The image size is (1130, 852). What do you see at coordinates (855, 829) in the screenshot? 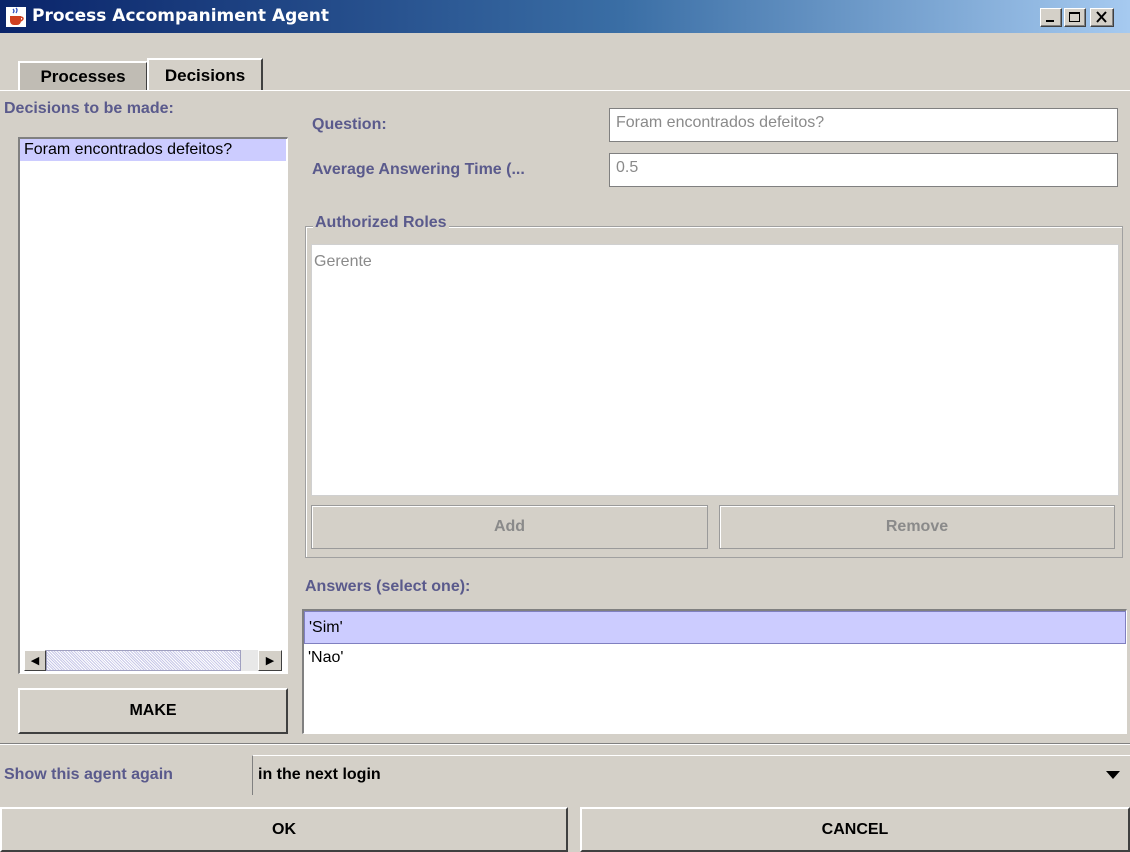
I see `cancel-button: CANCEL` at bounding box center [855, 829].